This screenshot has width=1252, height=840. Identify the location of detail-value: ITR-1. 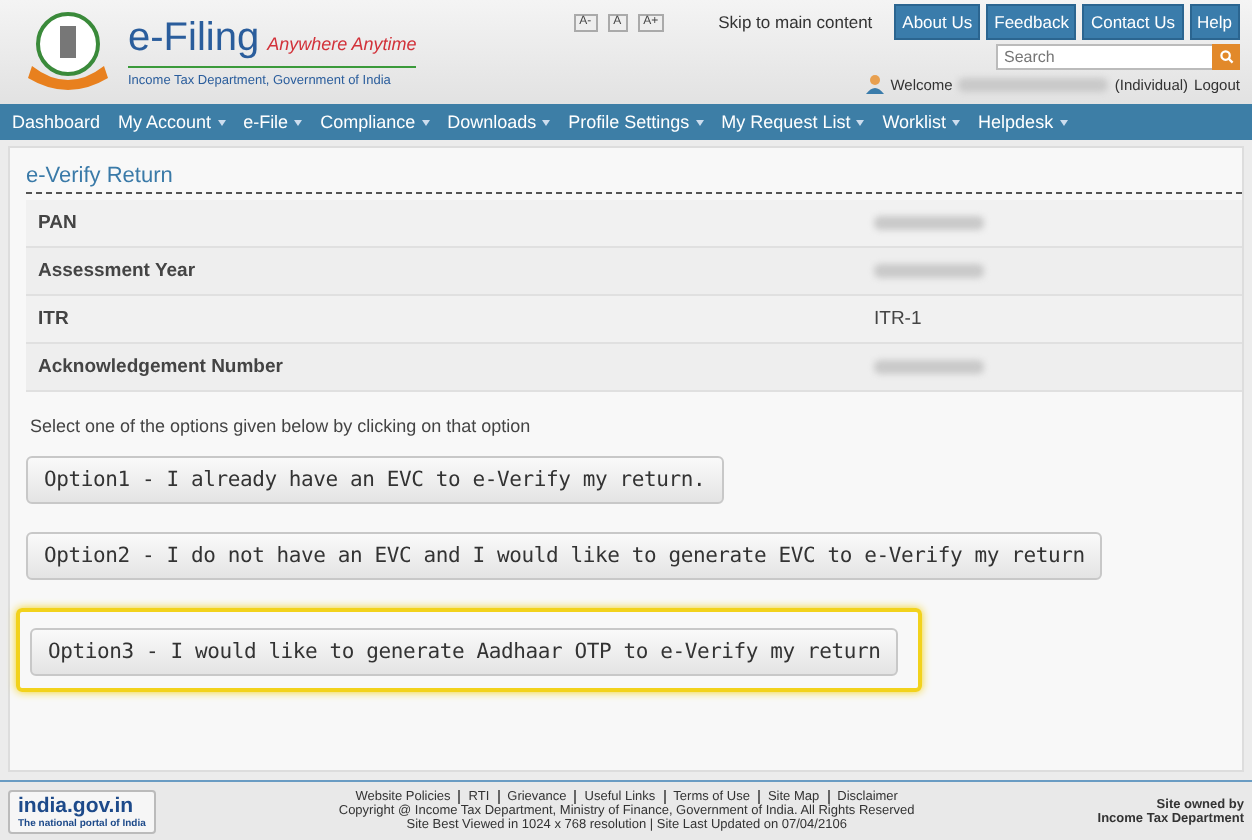
(899, 319).